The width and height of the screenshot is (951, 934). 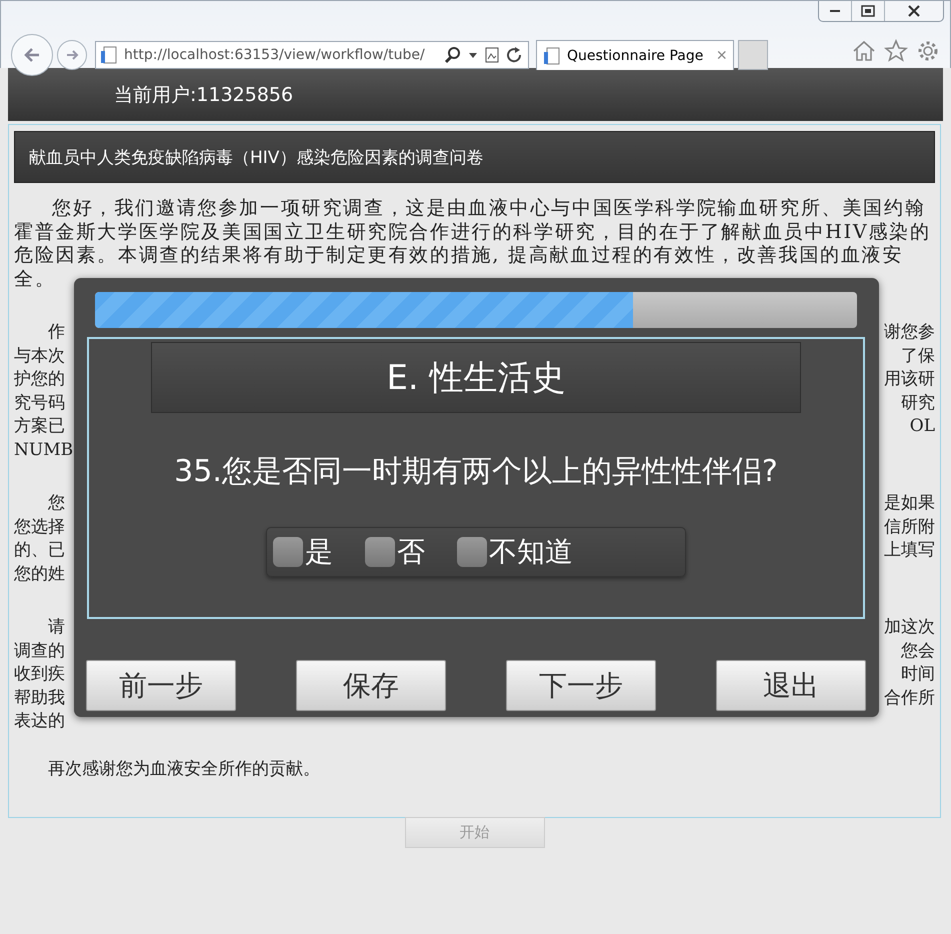 I want to click on address-bar: http://localhost:63153/view/workflow/tube/, so click(x=312, y=55).